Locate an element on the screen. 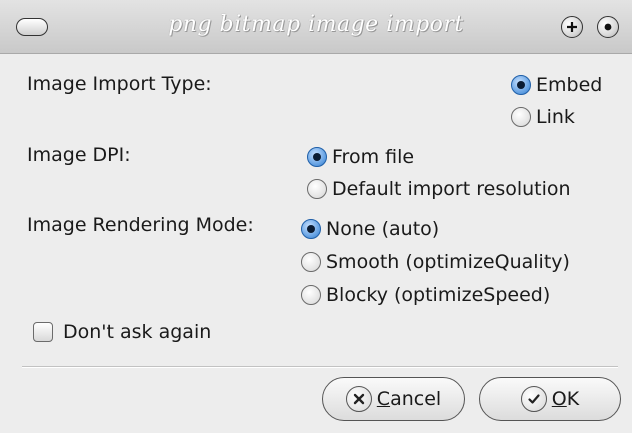 This screenshot has height=433, width=632. dont-ask-again-checkbox: Don't ask again is located at coordinates (122, 332).